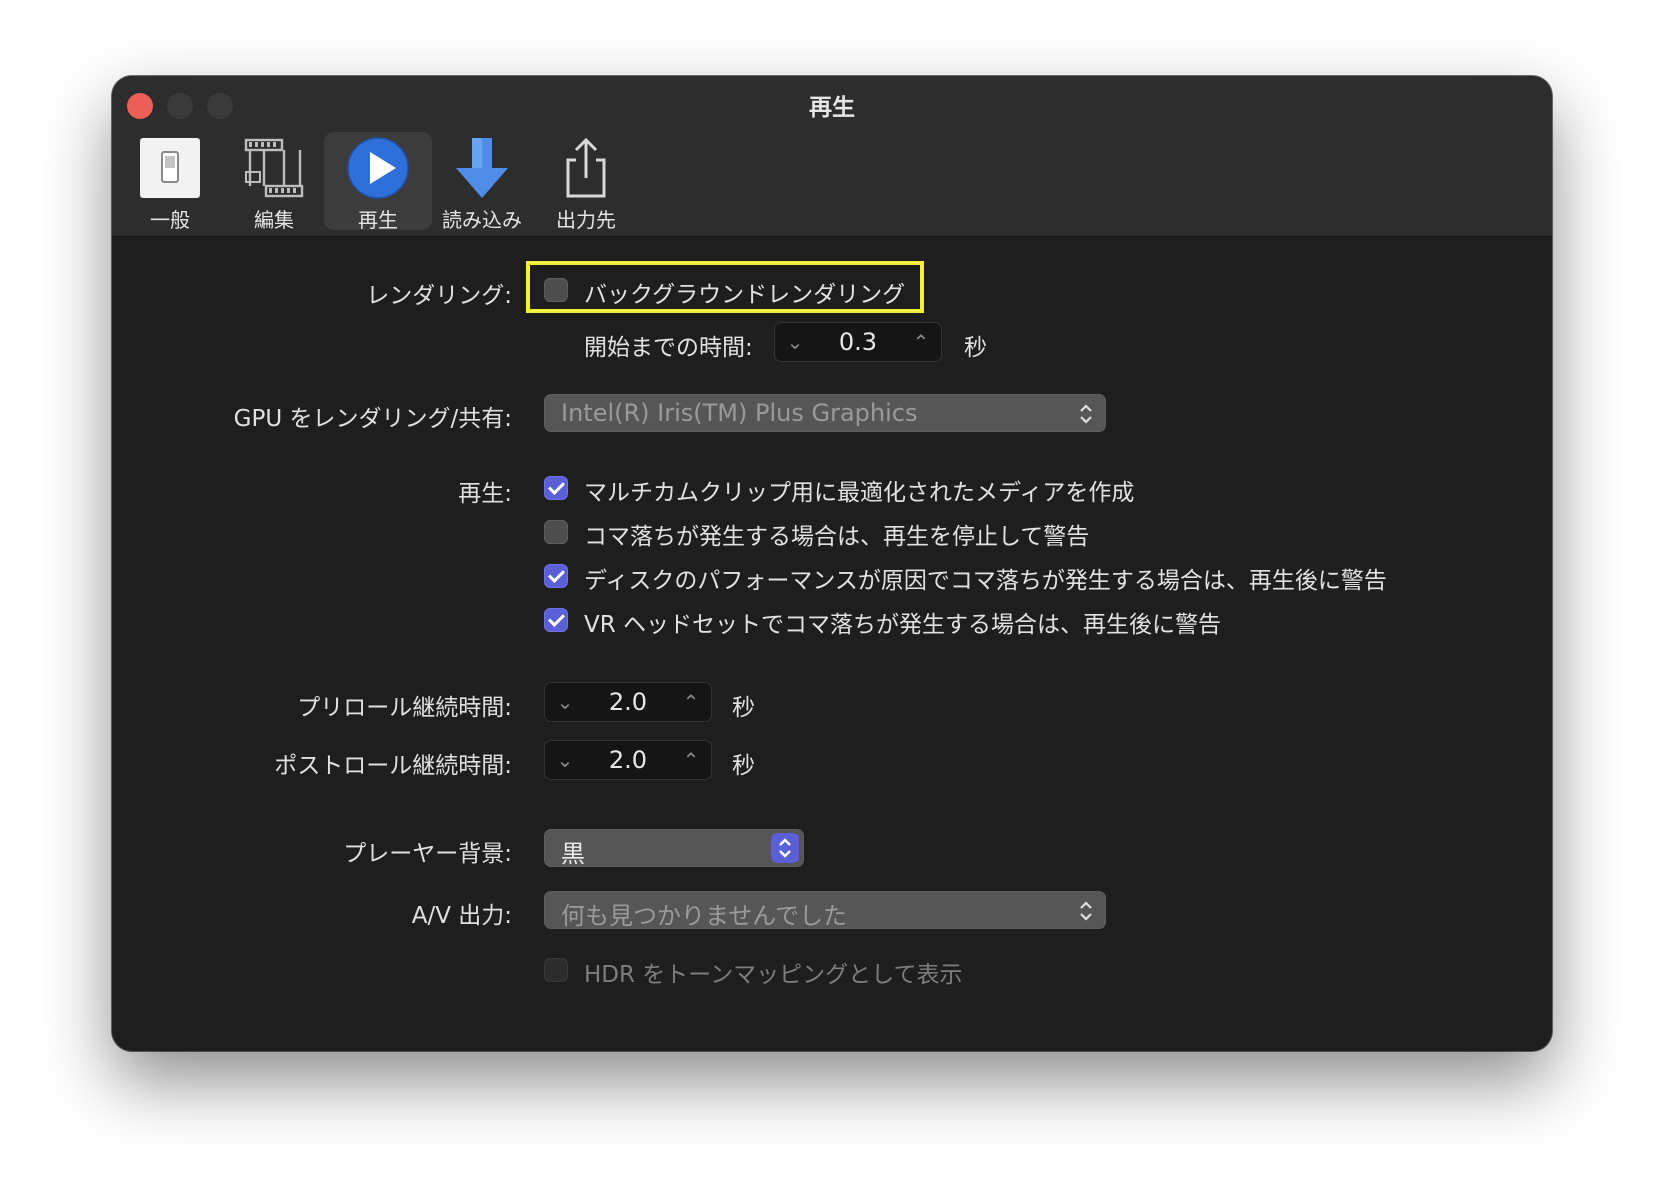 This screenshot has height=1200, width=1664. I want to click on av-output-selected: 何も見つかりませんでした, so click(704, 916).